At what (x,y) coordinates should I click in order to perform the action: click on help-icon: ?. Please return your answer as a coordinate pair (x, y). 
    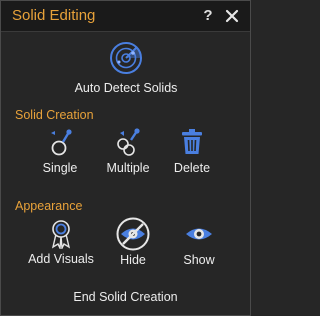
    Looking at the image, I should click on (208, 16).